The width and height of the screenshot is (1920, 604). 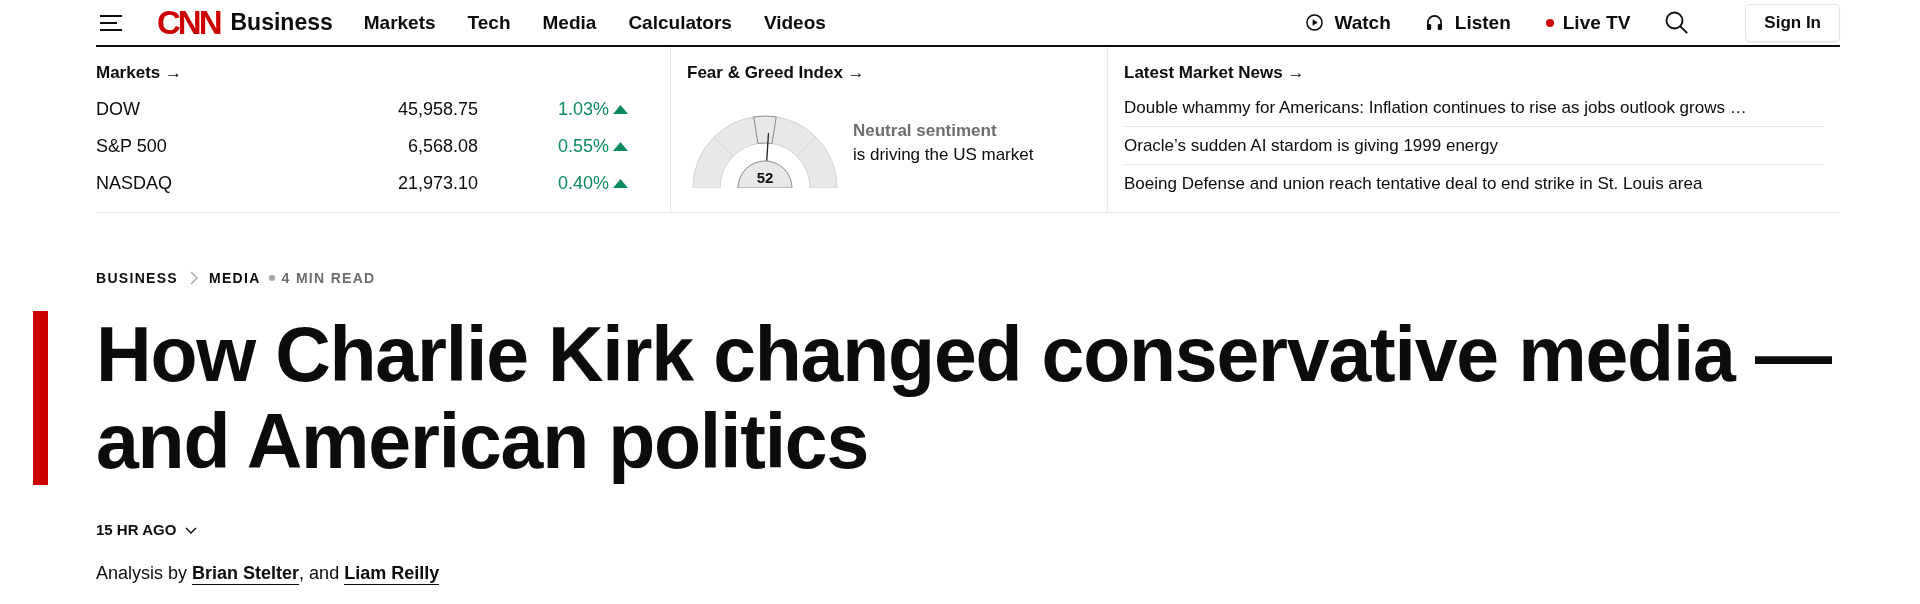 I want to click on author-link: Liam Reilly, so click(x=392, y=574).